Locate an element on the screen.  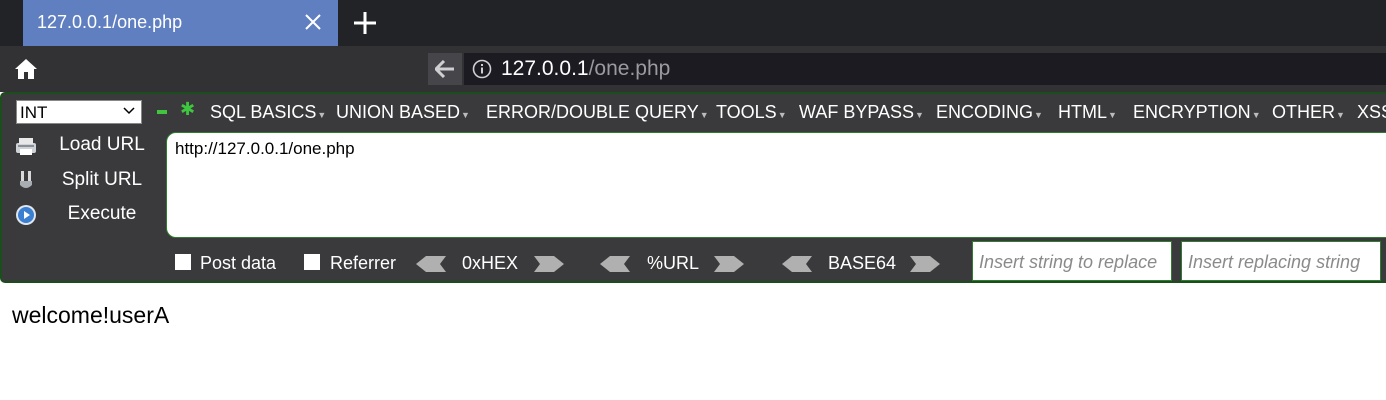
menu-error-double-query: ERROR/DOUBLE QUERY▼ is located at coordinates (597, 112).